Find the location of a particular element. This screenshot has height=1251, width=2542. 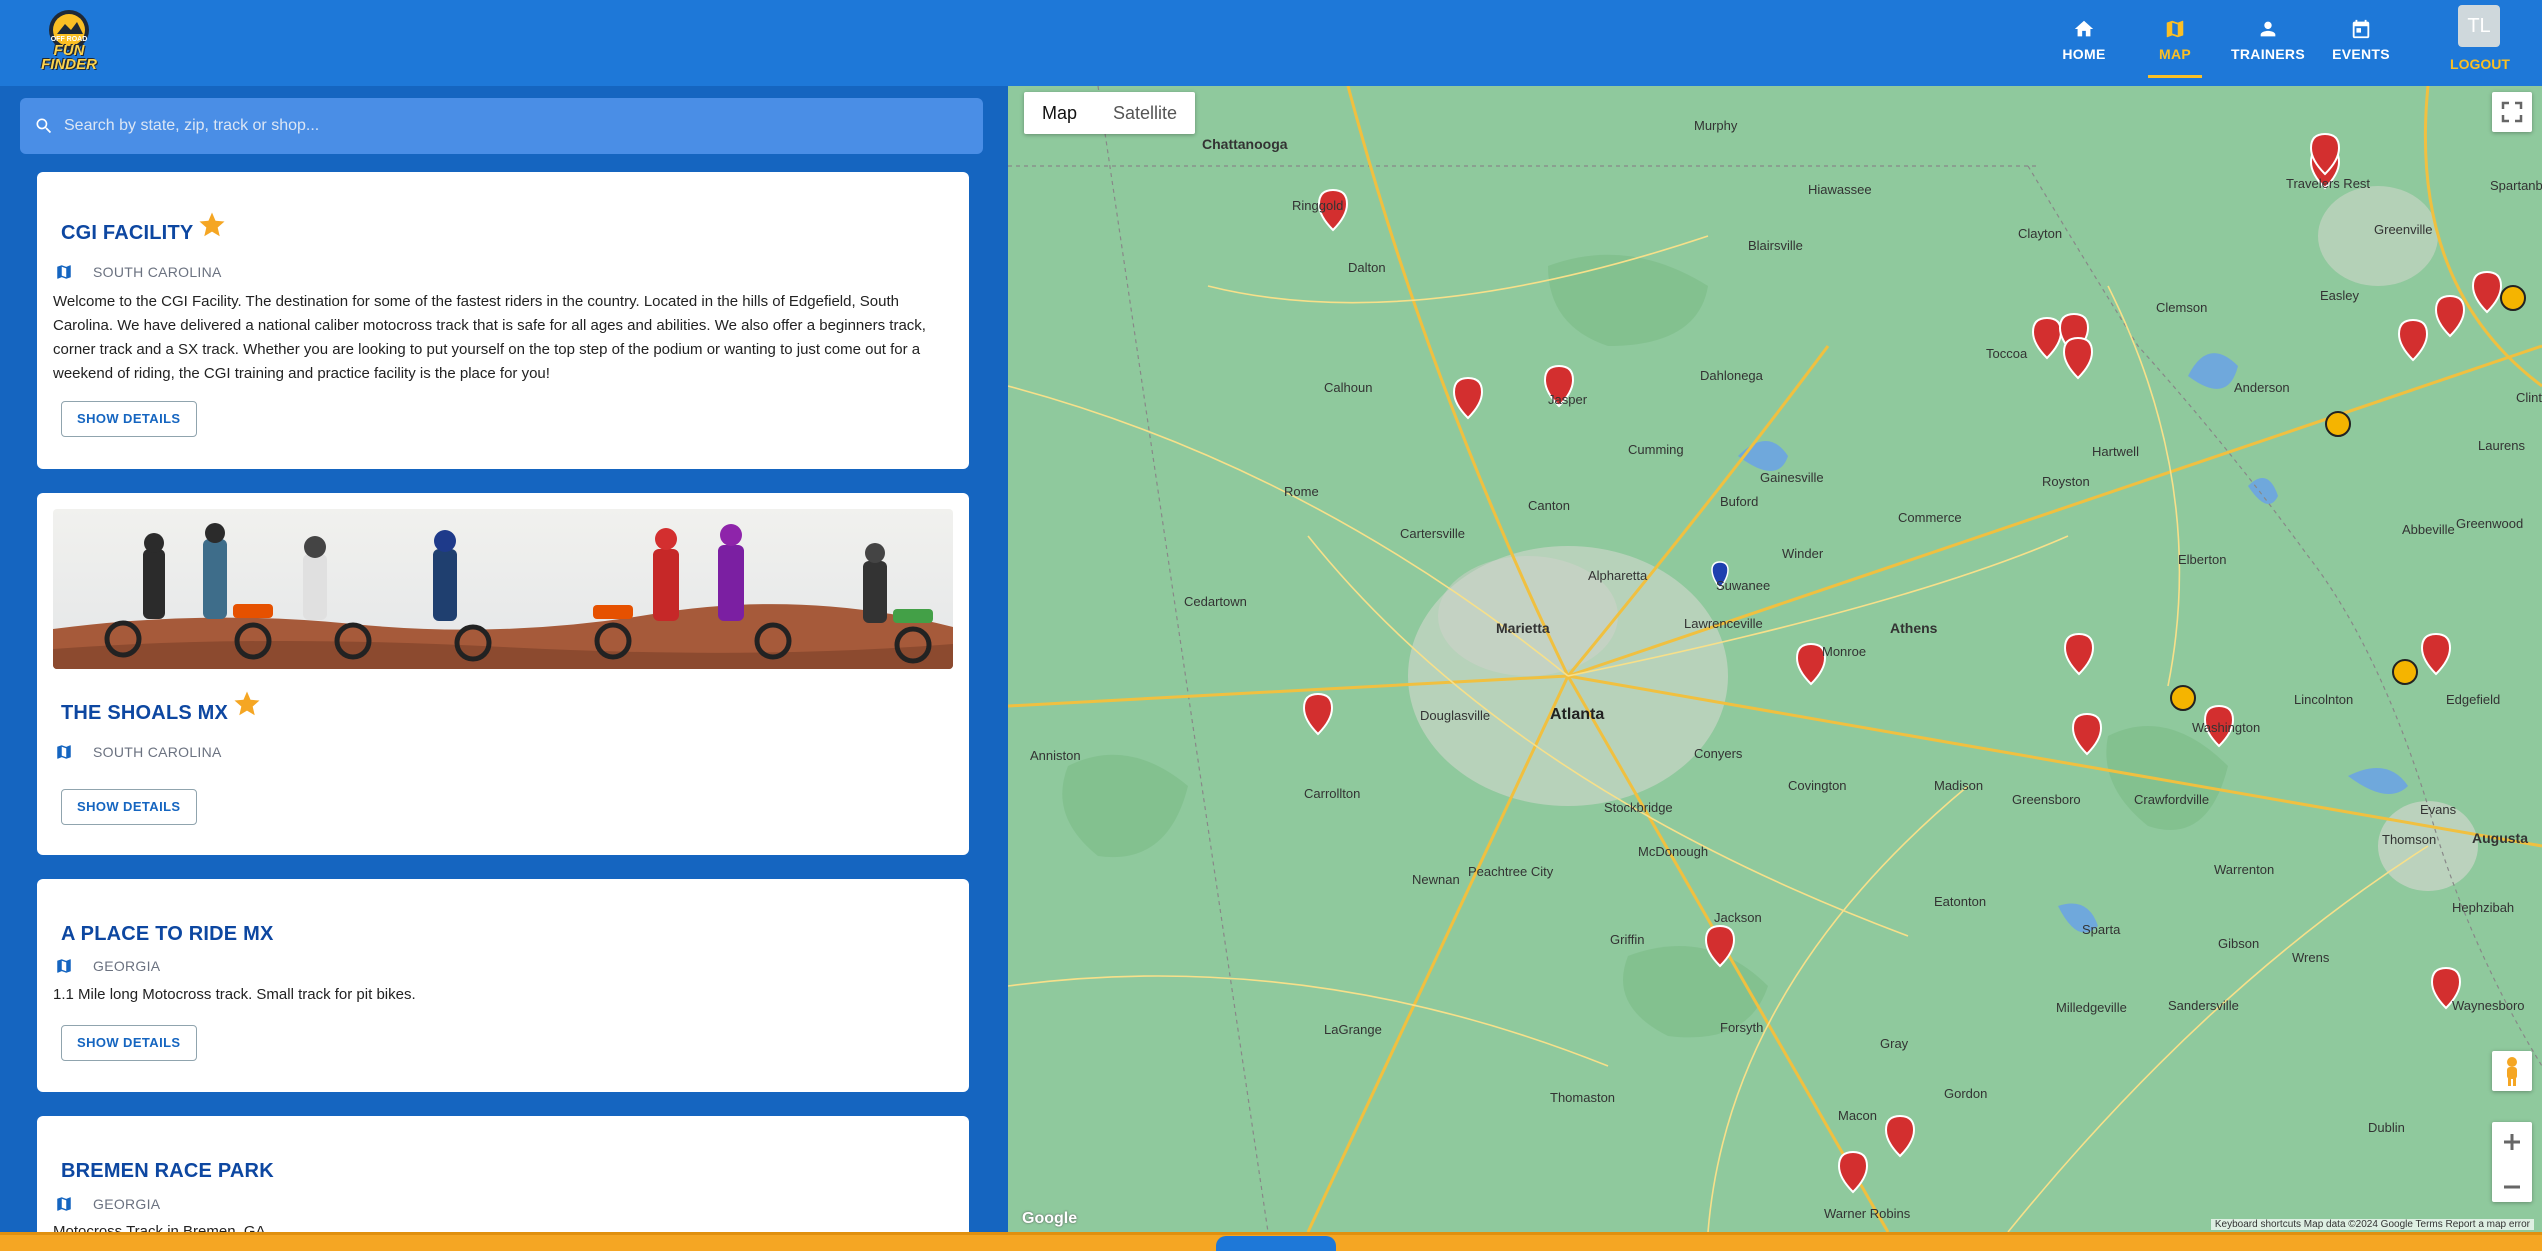

nav-events: EVENTS is located at coordinates (2361, 40).